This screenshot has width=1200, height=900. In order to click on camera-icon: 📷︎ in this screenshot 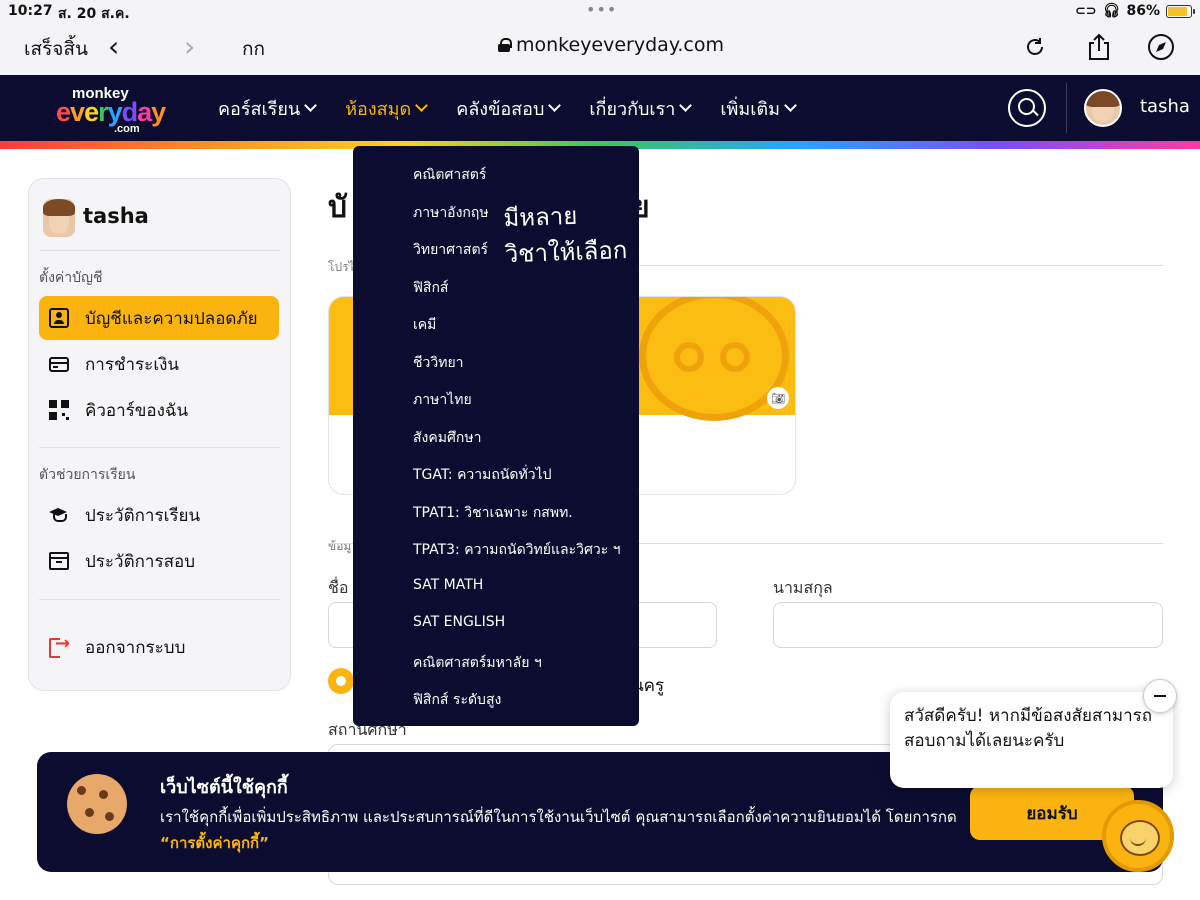, I will do `click(778, 398)`.